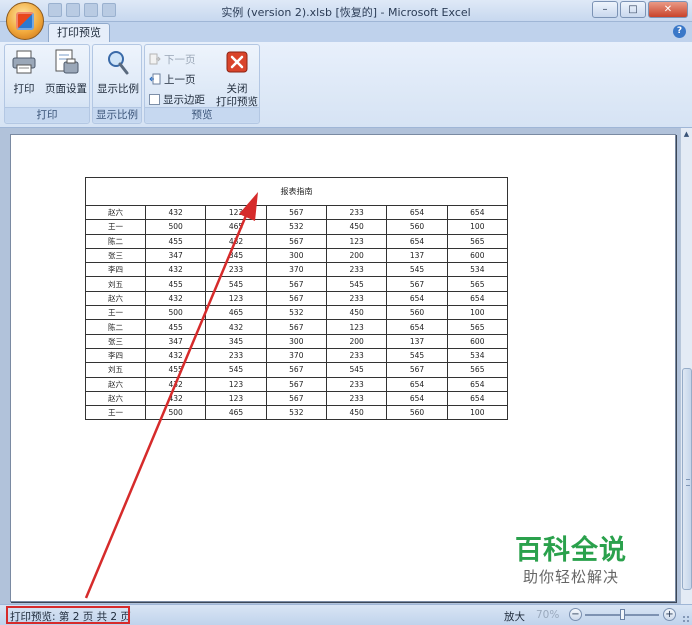 This screenshot has width=692, height=625. What do you see at coordinates (575, 614) in the screenshot?
I see `zoom-out-button: −` at bounding box center [575, 614].